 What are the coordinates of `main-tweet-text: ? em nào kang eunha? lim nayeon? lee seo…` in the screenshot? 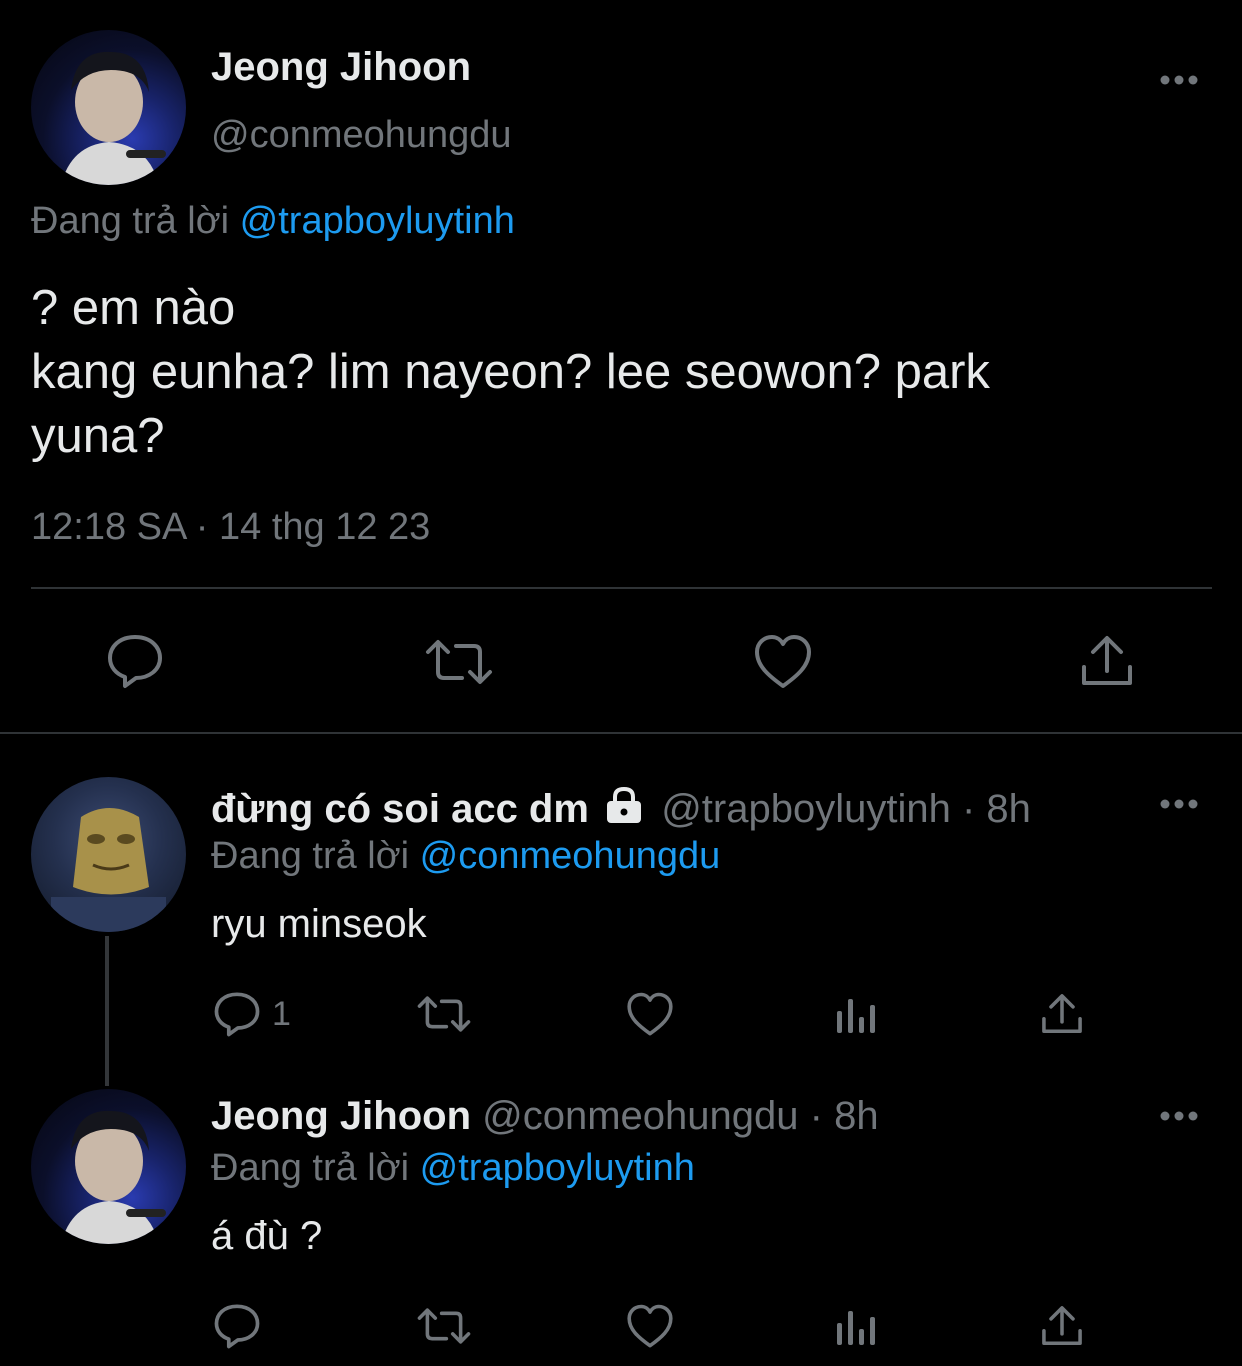 It's located at (510, 372).